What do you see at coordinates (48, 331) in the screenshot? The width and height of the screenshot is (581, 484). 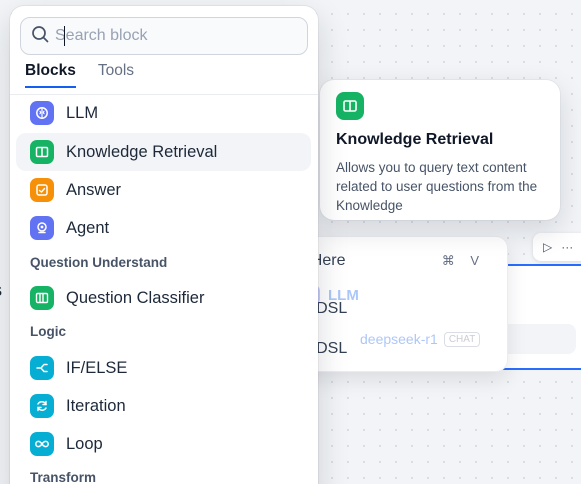 I see `group-title-logic: Logic` at bounding box center [48, 331].